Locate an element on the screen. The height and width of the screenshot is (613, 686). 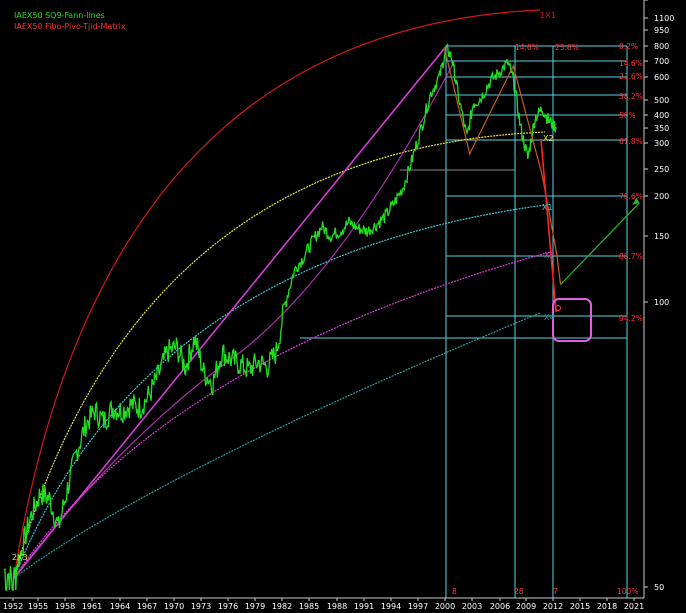
x-tick-label: 2015 is located at coordinates (580, 606).